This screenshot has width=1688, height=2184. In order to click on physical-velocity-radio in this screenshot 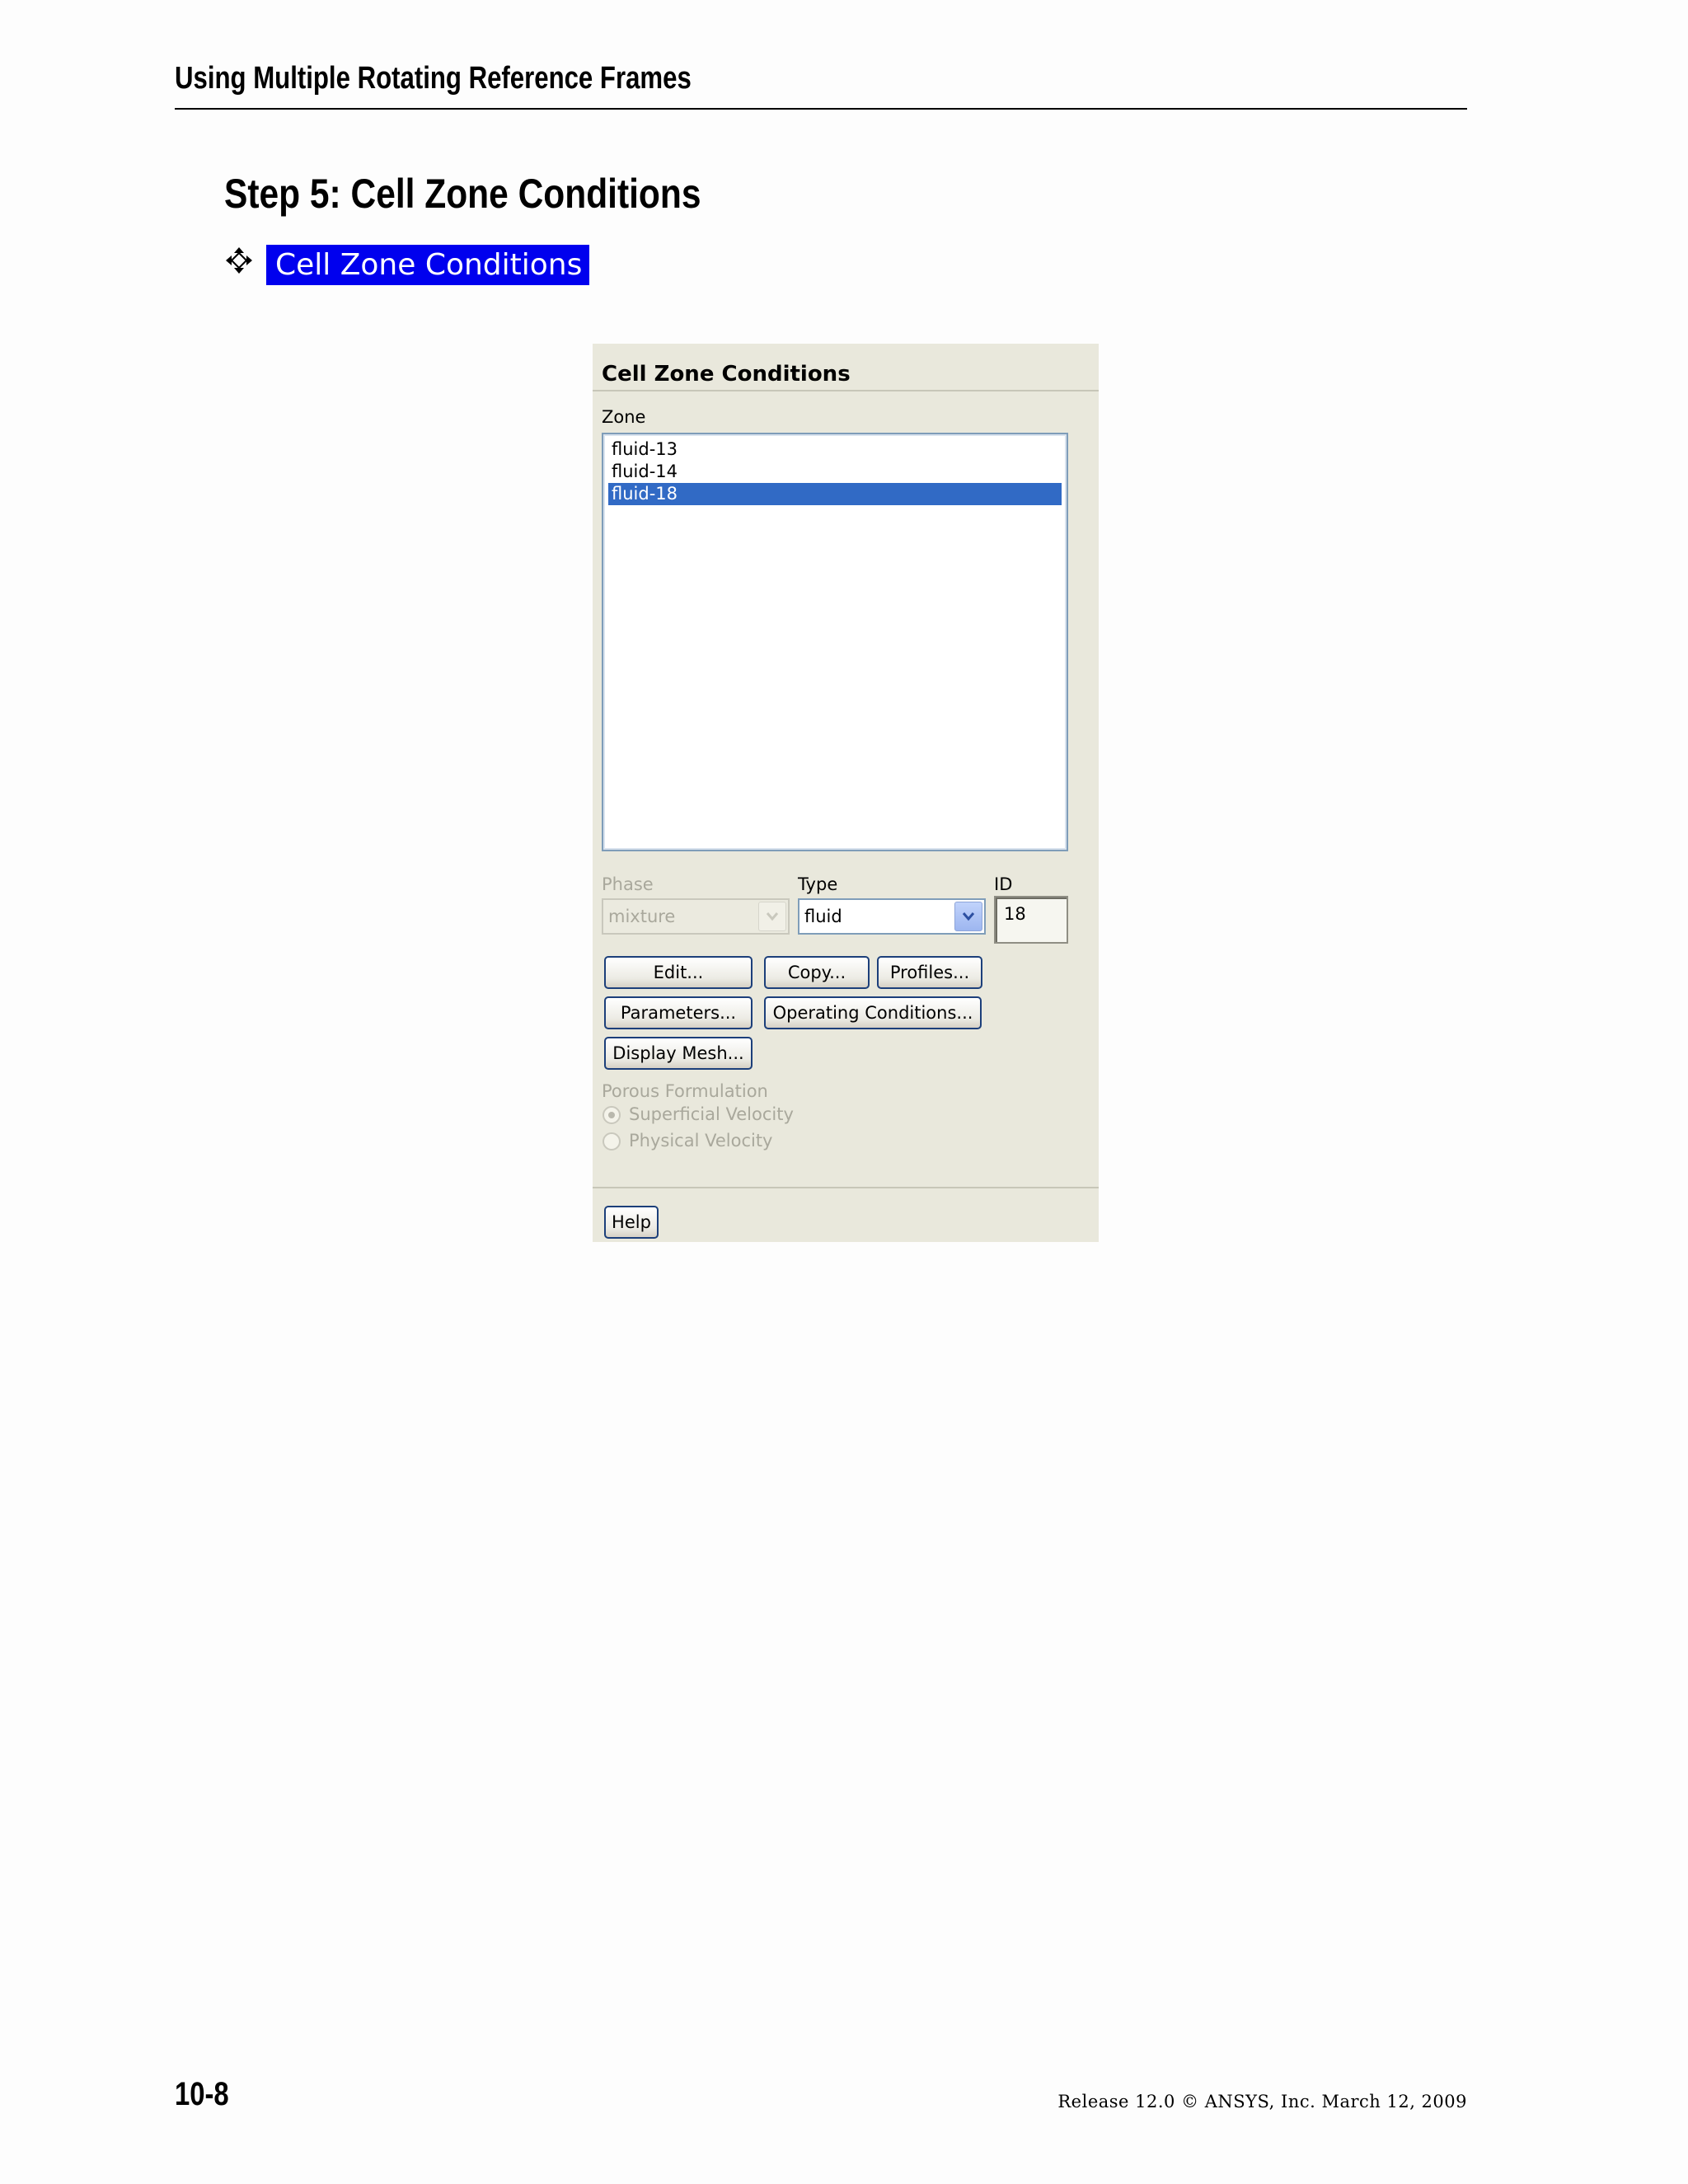, I will do `click(612, 1141)`.